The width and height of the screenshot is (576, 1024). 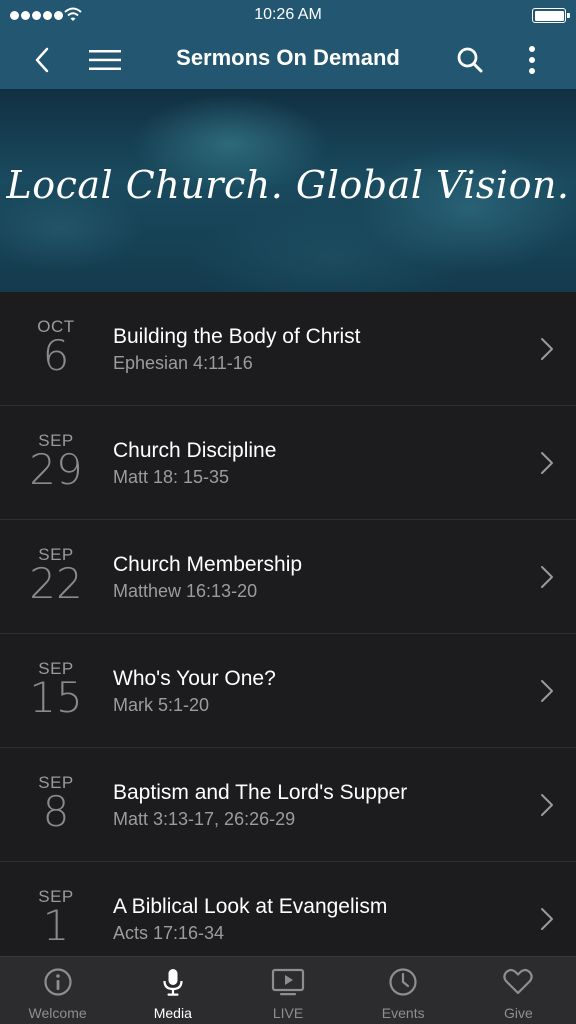 What do you see at coordinates (288, 59) in the screenshot?
I see `navigation-bar: Sermons On Demand` at bounding box center [288, 59].